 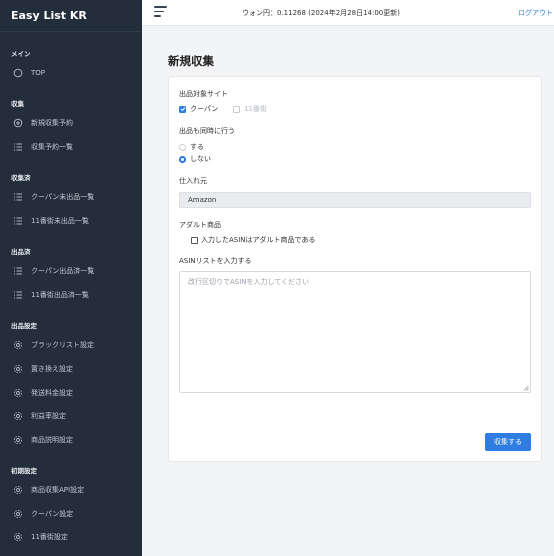 What do you see at coordinates (197, 147) in the screenshot?
I see `simul-option-label: する` at bounding box center [197, 147].